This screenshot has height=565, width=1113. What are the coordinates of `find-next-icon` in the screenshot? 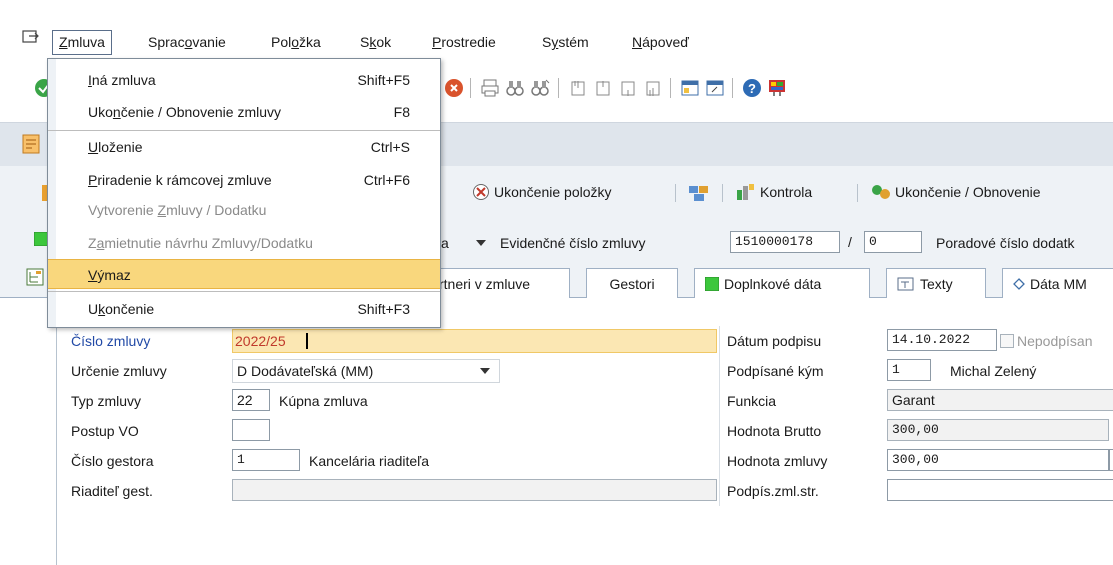 It's located at (540, 88).